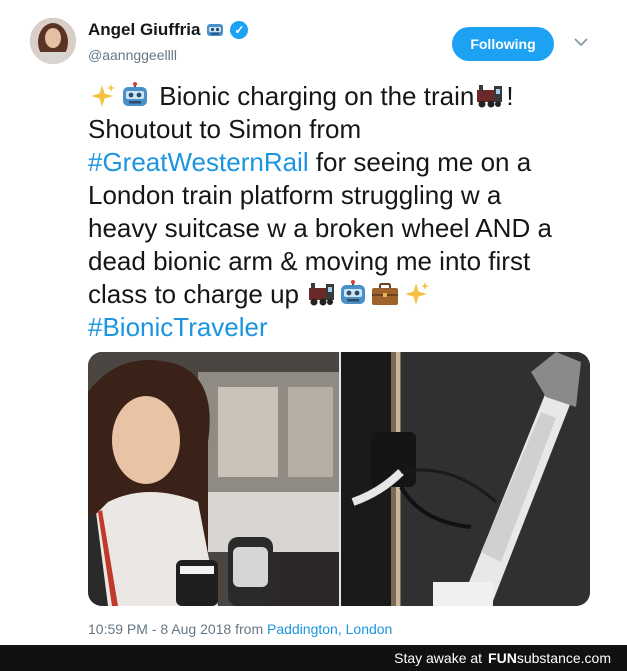 This screenshot has height=671, width=627. What do you see at coordinates (510, 96) in the screenshot?
I see `tweet-line-1-end: !` at bounding box center [510, 96].